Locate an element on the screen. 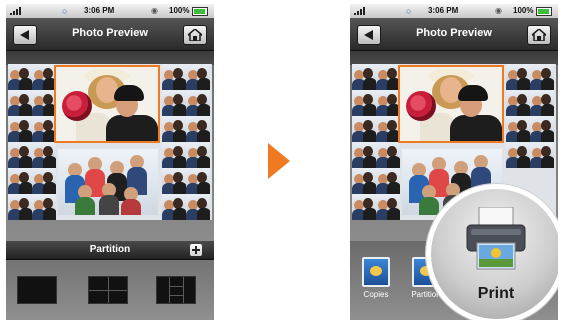 This screenshot has width=566, height=326. copies-button: Copies is located at coordinates (376, 281).